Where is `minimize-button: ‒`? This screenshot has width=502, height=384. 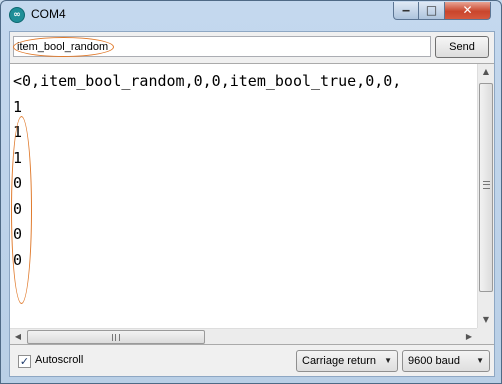
minimize-button: ‒ is located at coordinates (406, 11).